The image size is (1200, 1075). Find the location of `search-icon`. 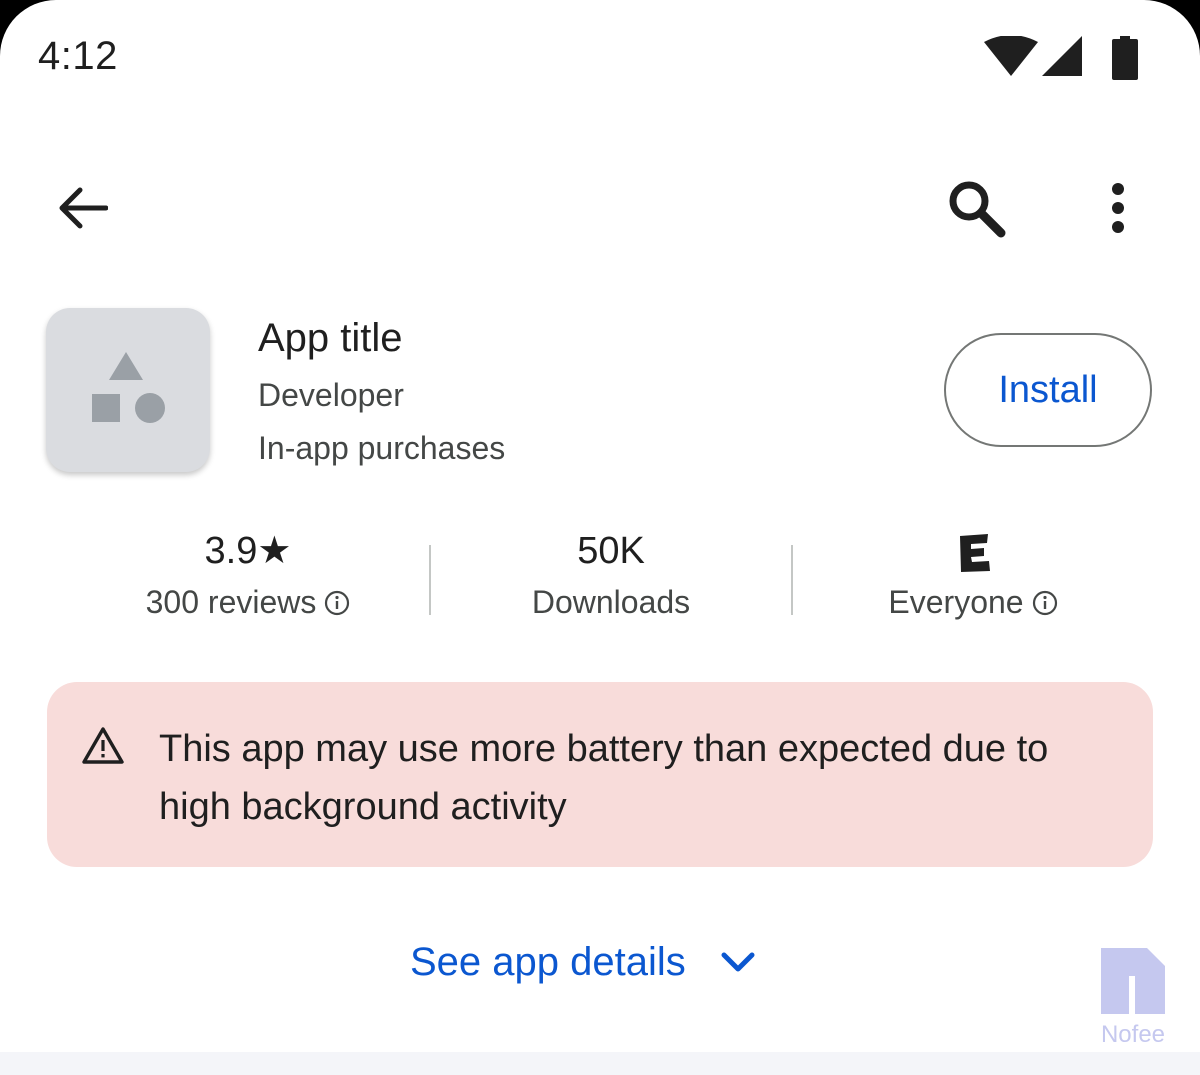

search-icon is located at coordinates (977, 209).